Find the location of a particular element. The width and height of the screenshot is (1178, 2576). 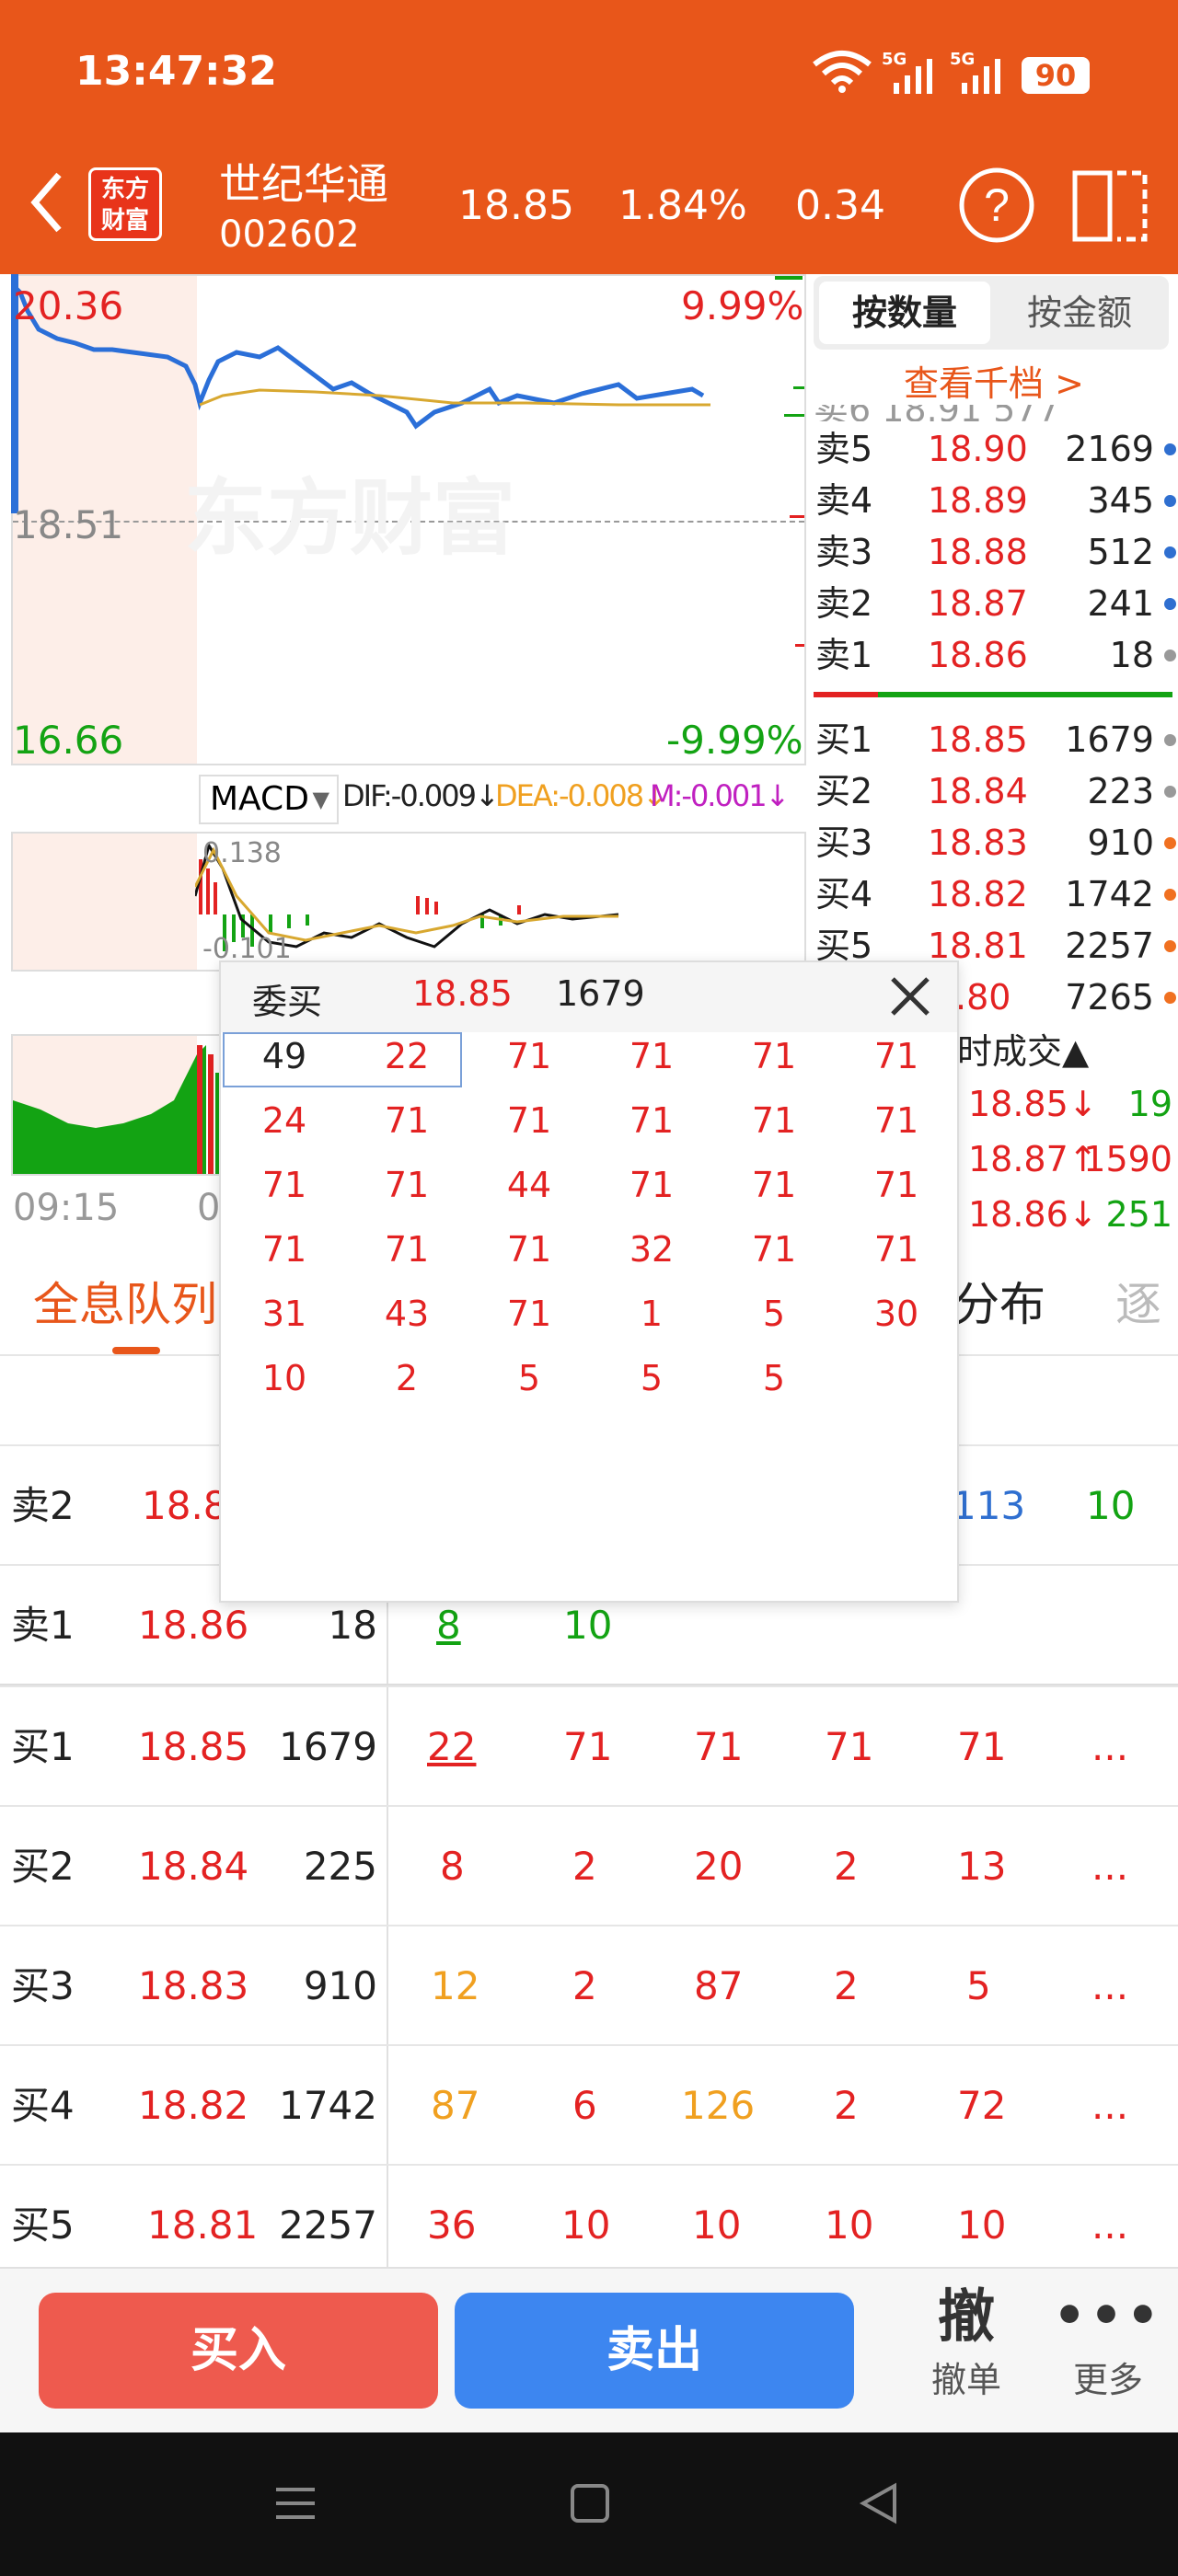

queue-order: 24 is located at coordinates (285, 1120).